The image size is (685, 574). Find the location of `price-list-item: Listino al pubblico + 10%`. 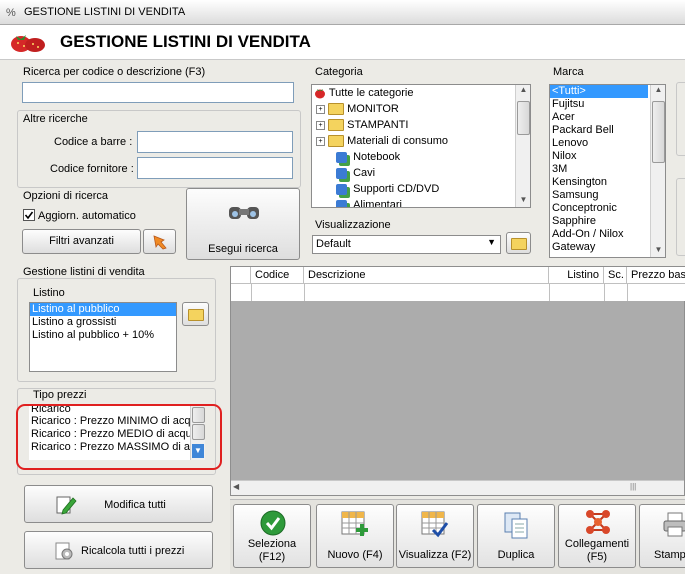

price-list-item: Listino al pubblico + 10% is located at coordinates (103, 335).